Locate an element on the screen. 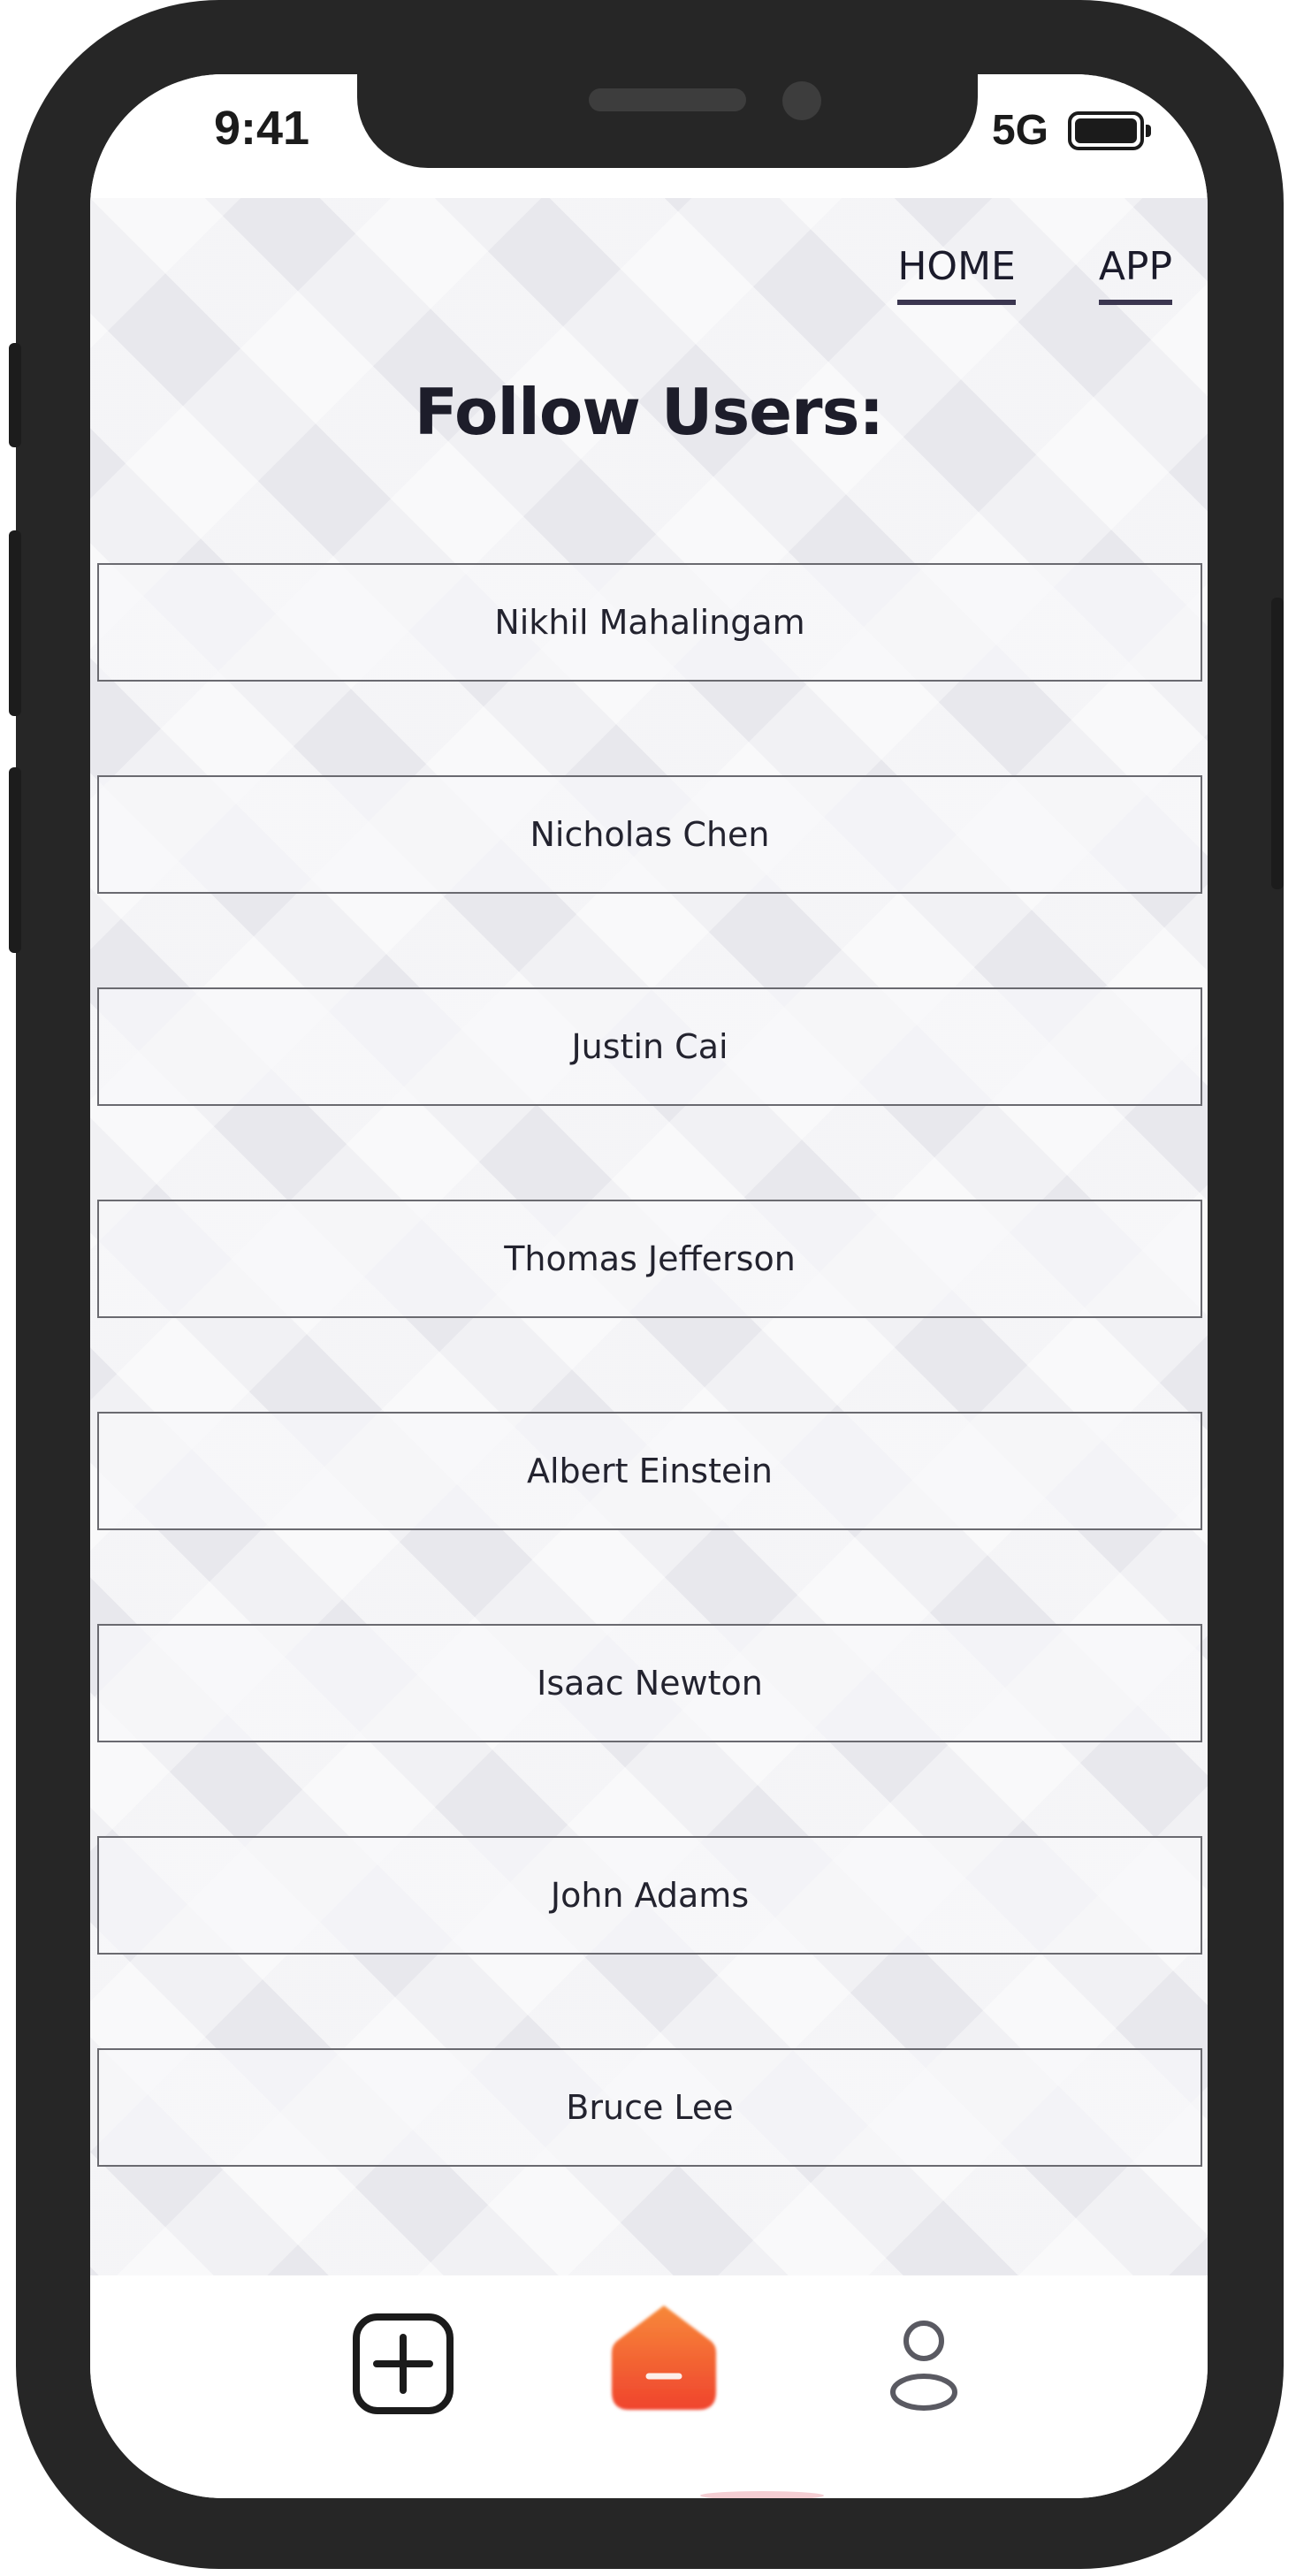 This screenshot has height=2576, width=1296. battery-full-icon is located at coordinates (1109, 130).